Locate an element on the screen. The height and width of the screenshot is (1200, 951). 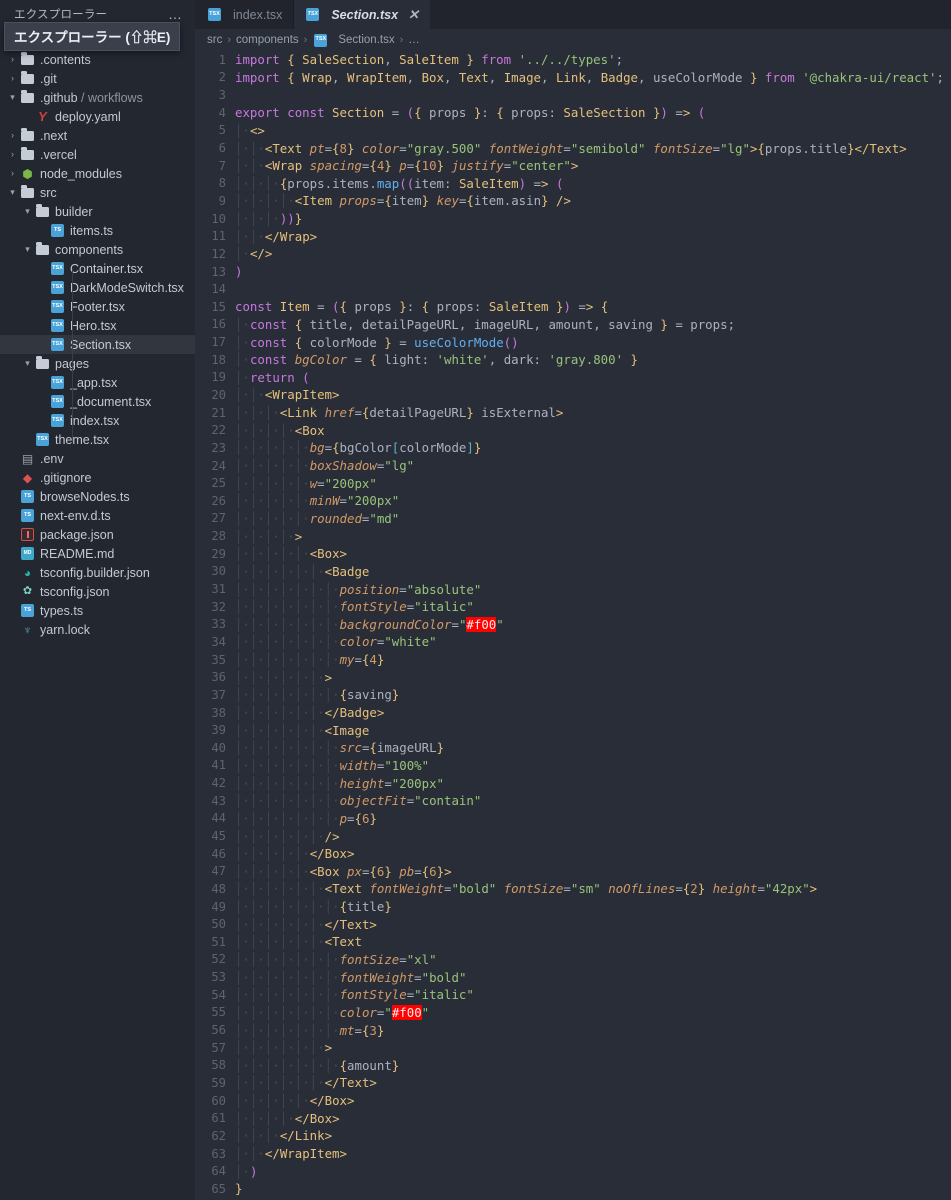
code-line: 57 │·│·│·│·│·│·> is located at coordinates (573, 1048).